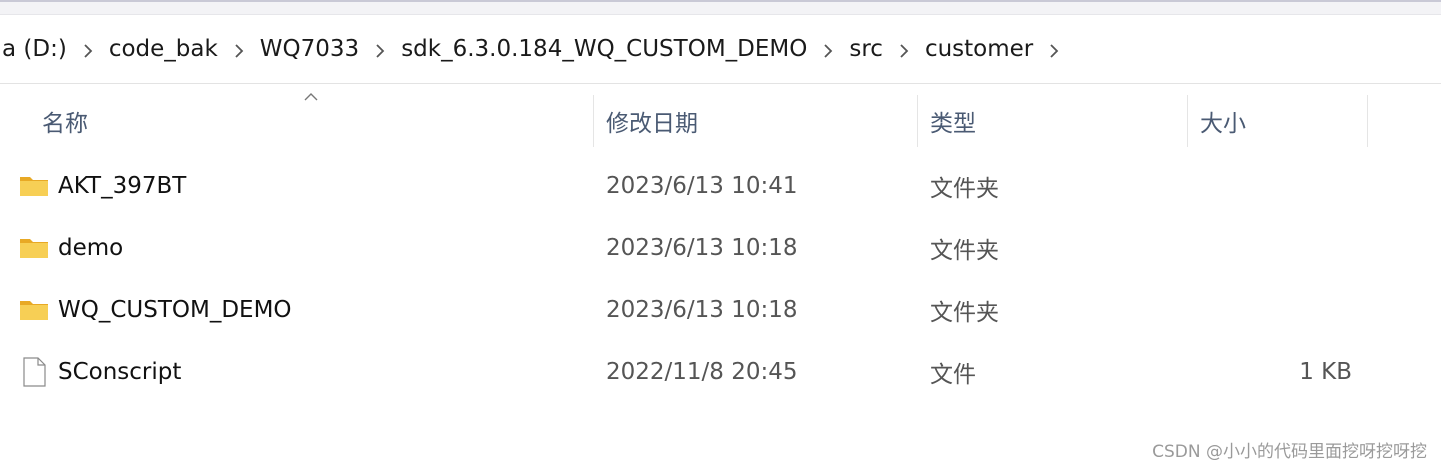 The width and height of the screenshot is (1441, 470). I want to click on column-header-type: 类型, so click(953, 121).